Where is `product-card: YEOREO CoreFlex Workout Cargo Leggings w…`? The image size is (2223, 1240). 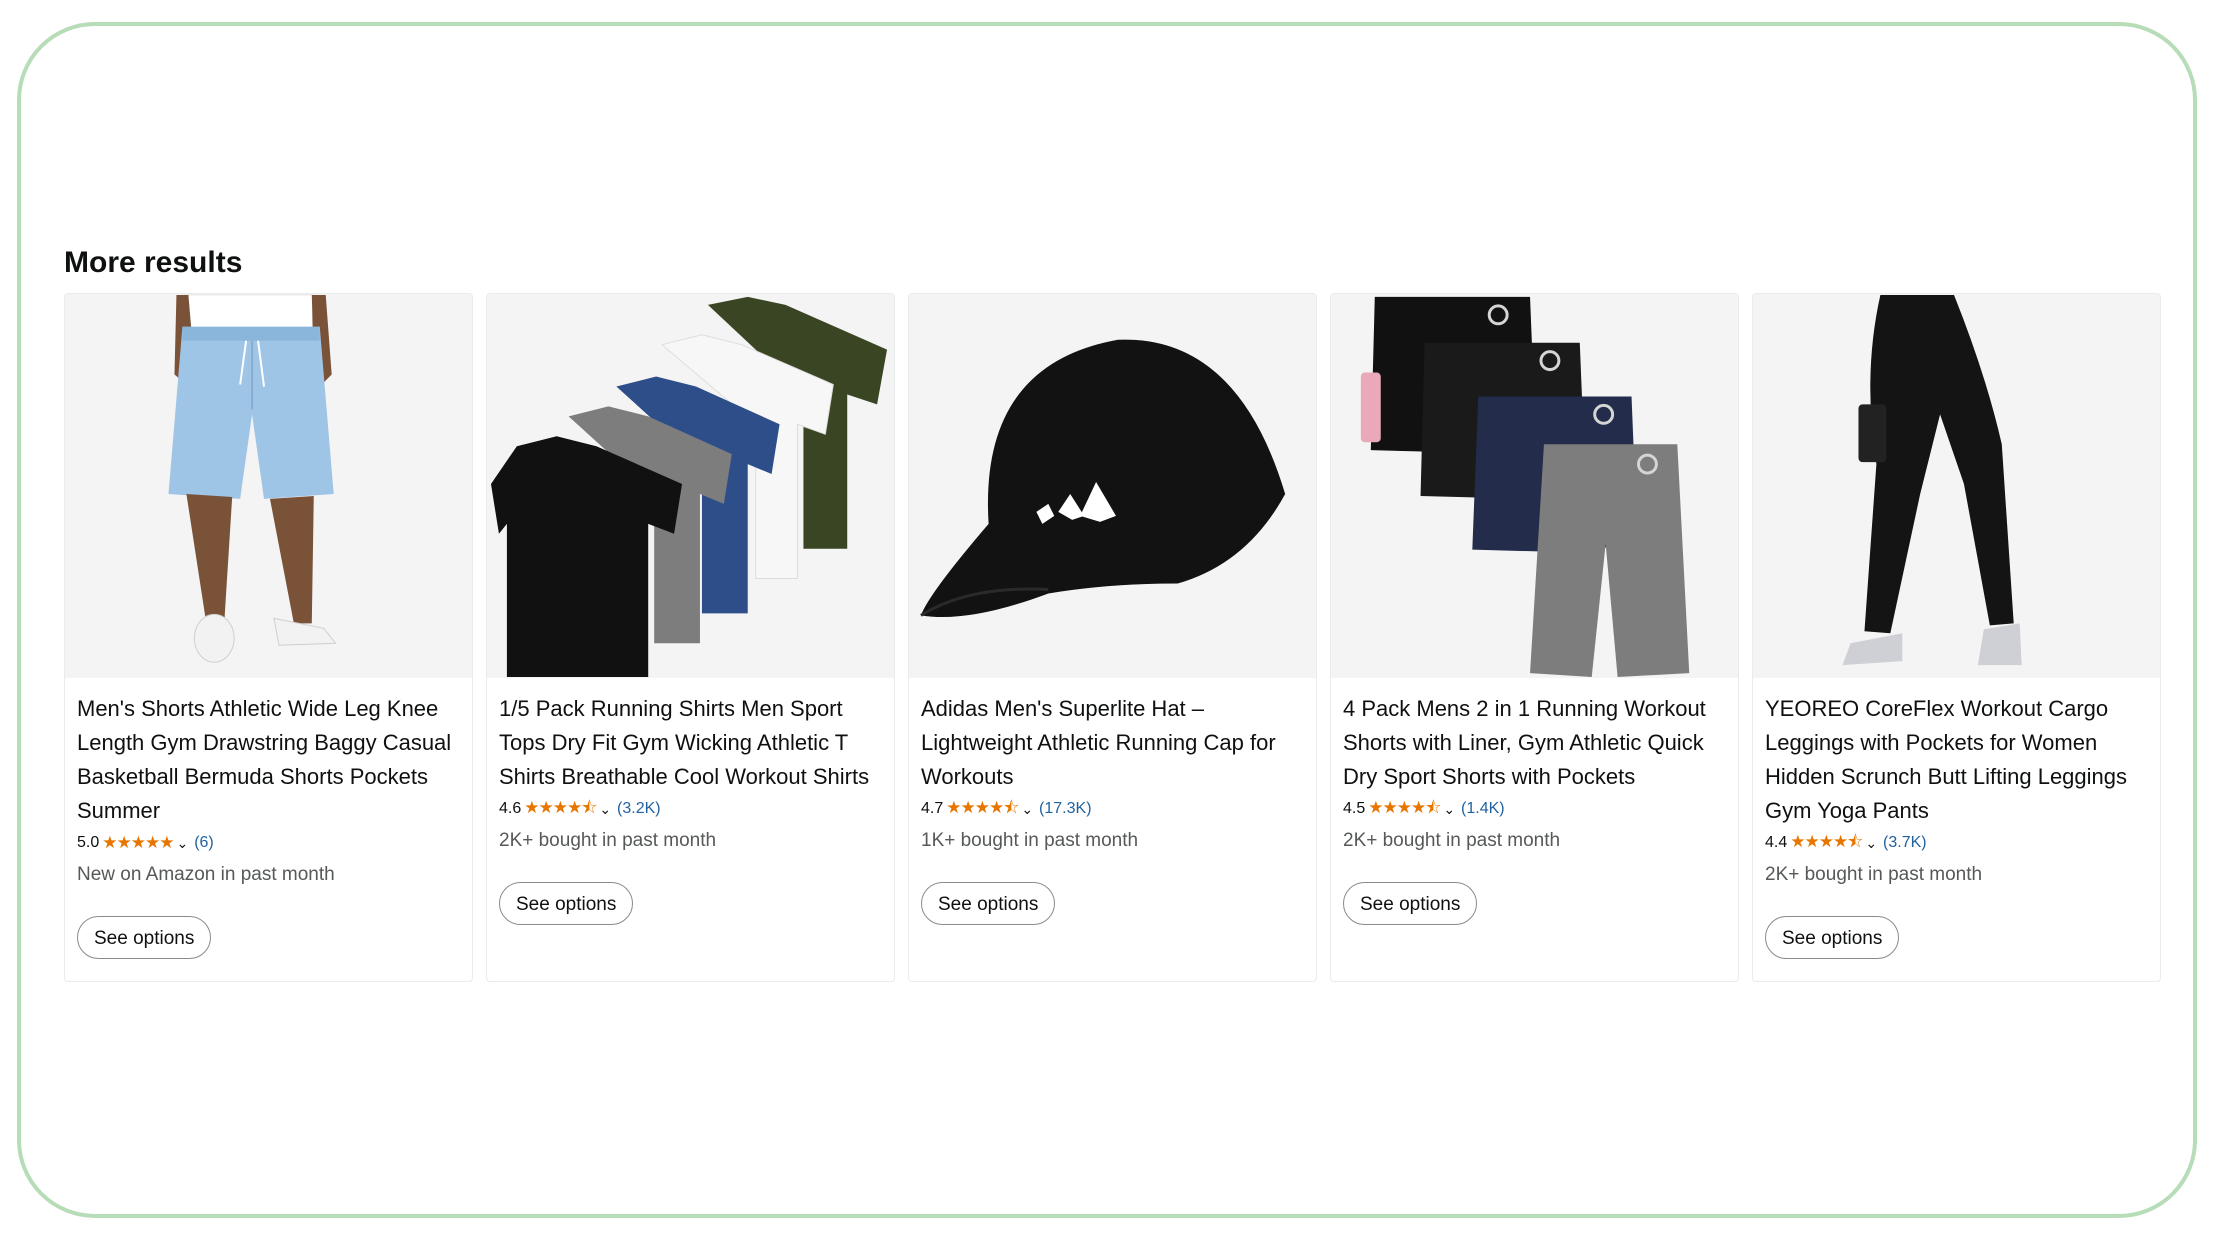 product-card: YEOREO CoreFlex Workout Cargo Leggings w… is located at coordinates (1956, 637).